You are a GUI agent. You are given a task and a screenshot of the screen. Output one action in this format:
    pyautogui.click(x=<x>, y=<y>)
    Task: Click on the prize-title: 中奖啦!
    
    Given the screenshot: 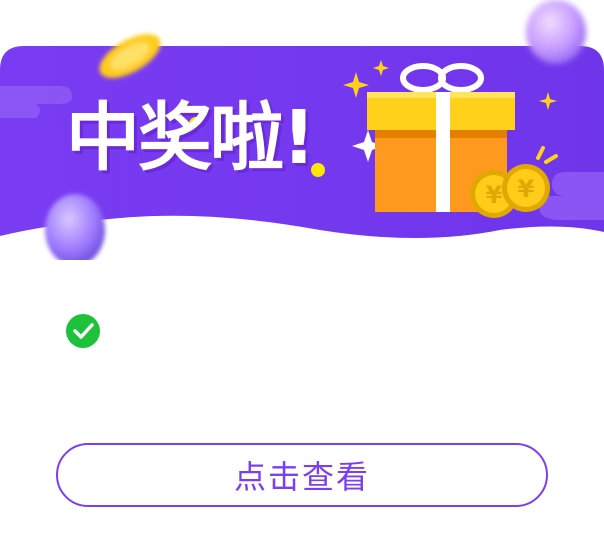 What is the action you would take?
    pyautogui.click(x=191, y=138)
    